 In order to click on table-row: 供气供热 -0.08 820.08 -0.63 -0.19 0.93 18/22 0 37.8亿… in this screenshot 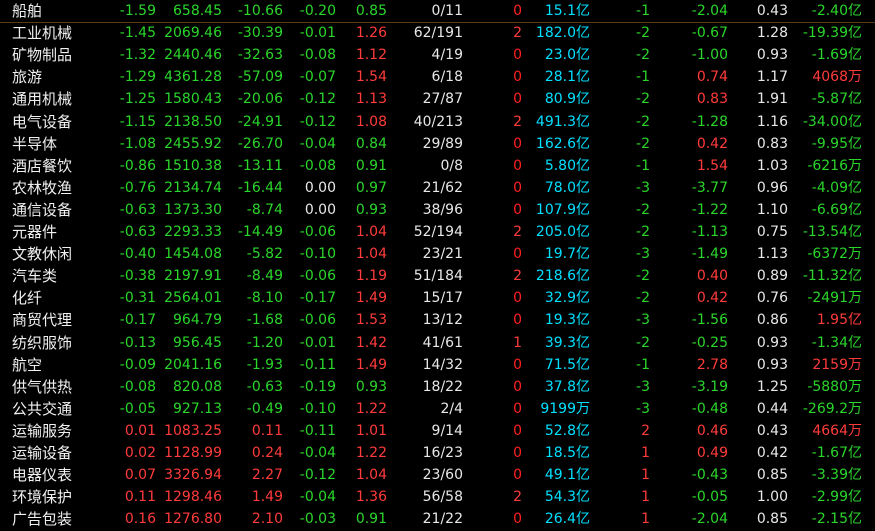, I will do `click(437, 387)`.